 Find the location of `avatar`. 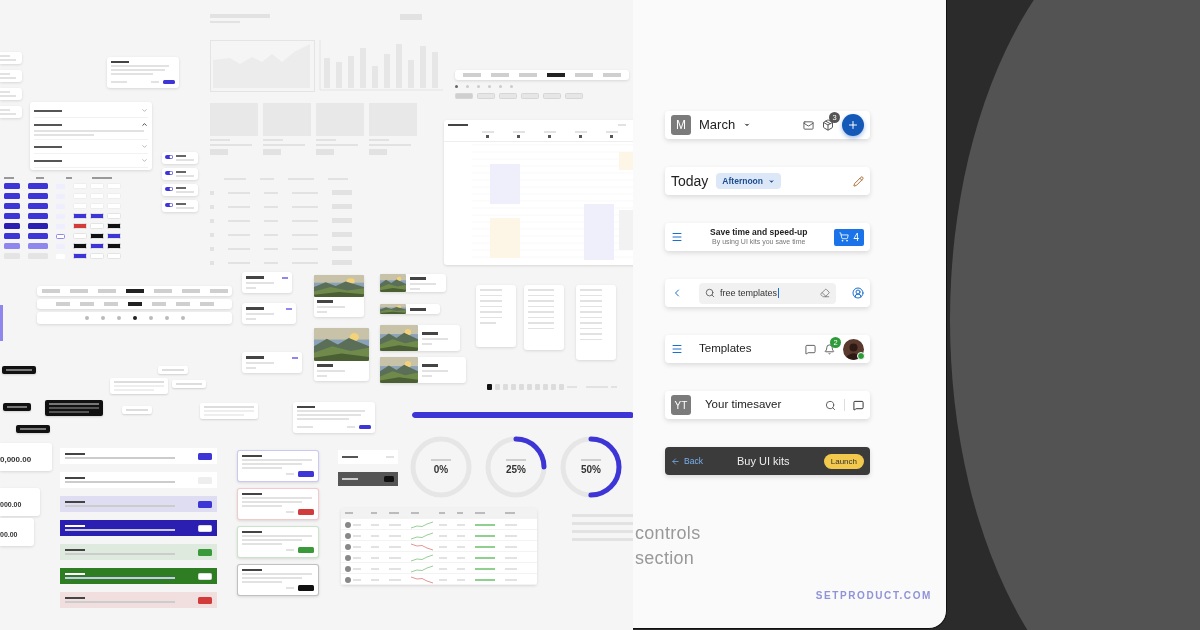

avatar is located at coordinates (853, 349).